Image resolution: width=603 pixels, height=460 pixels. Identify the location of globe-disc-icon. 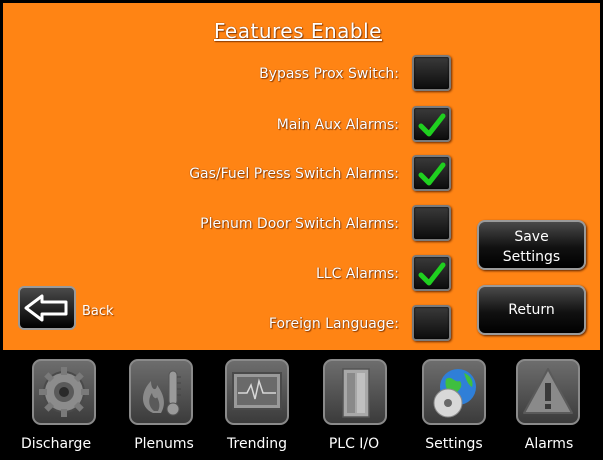
(454, 393).